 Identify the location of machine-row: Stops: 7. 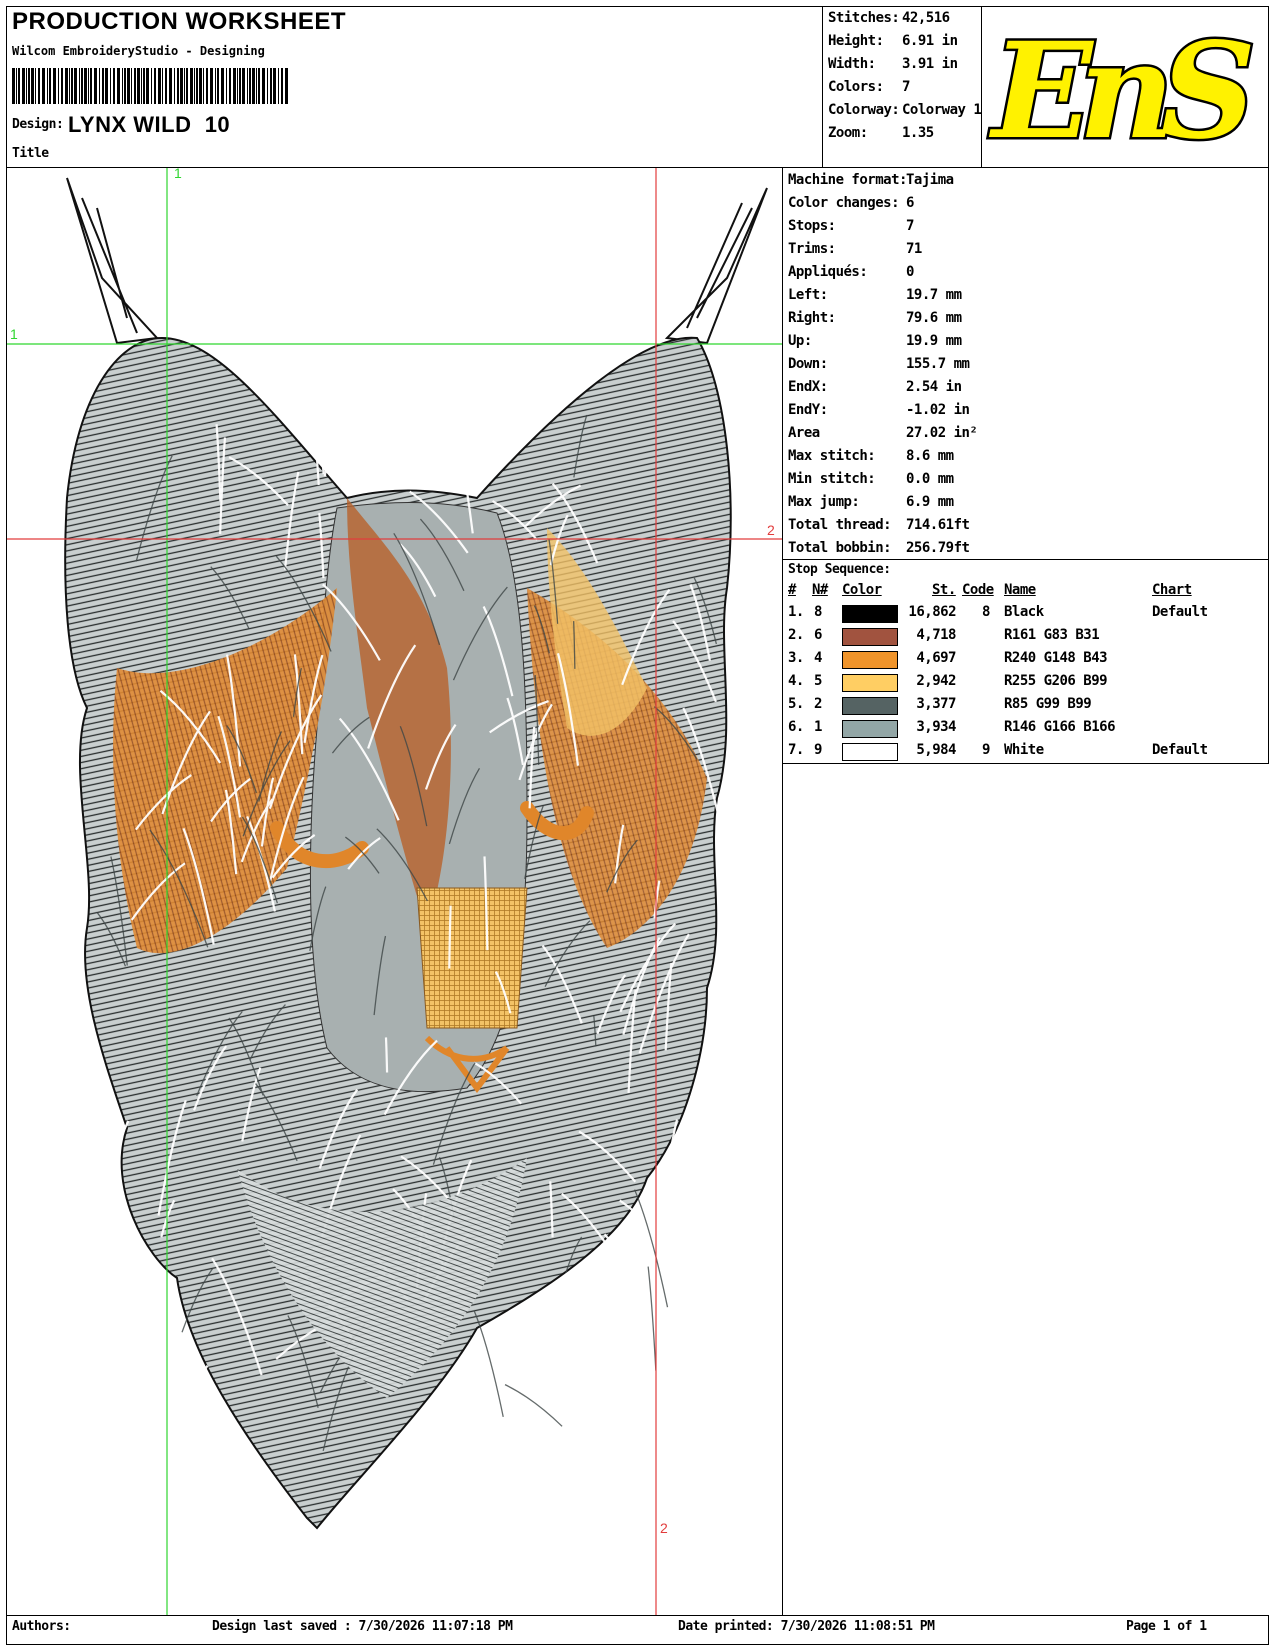
(1026, 227).